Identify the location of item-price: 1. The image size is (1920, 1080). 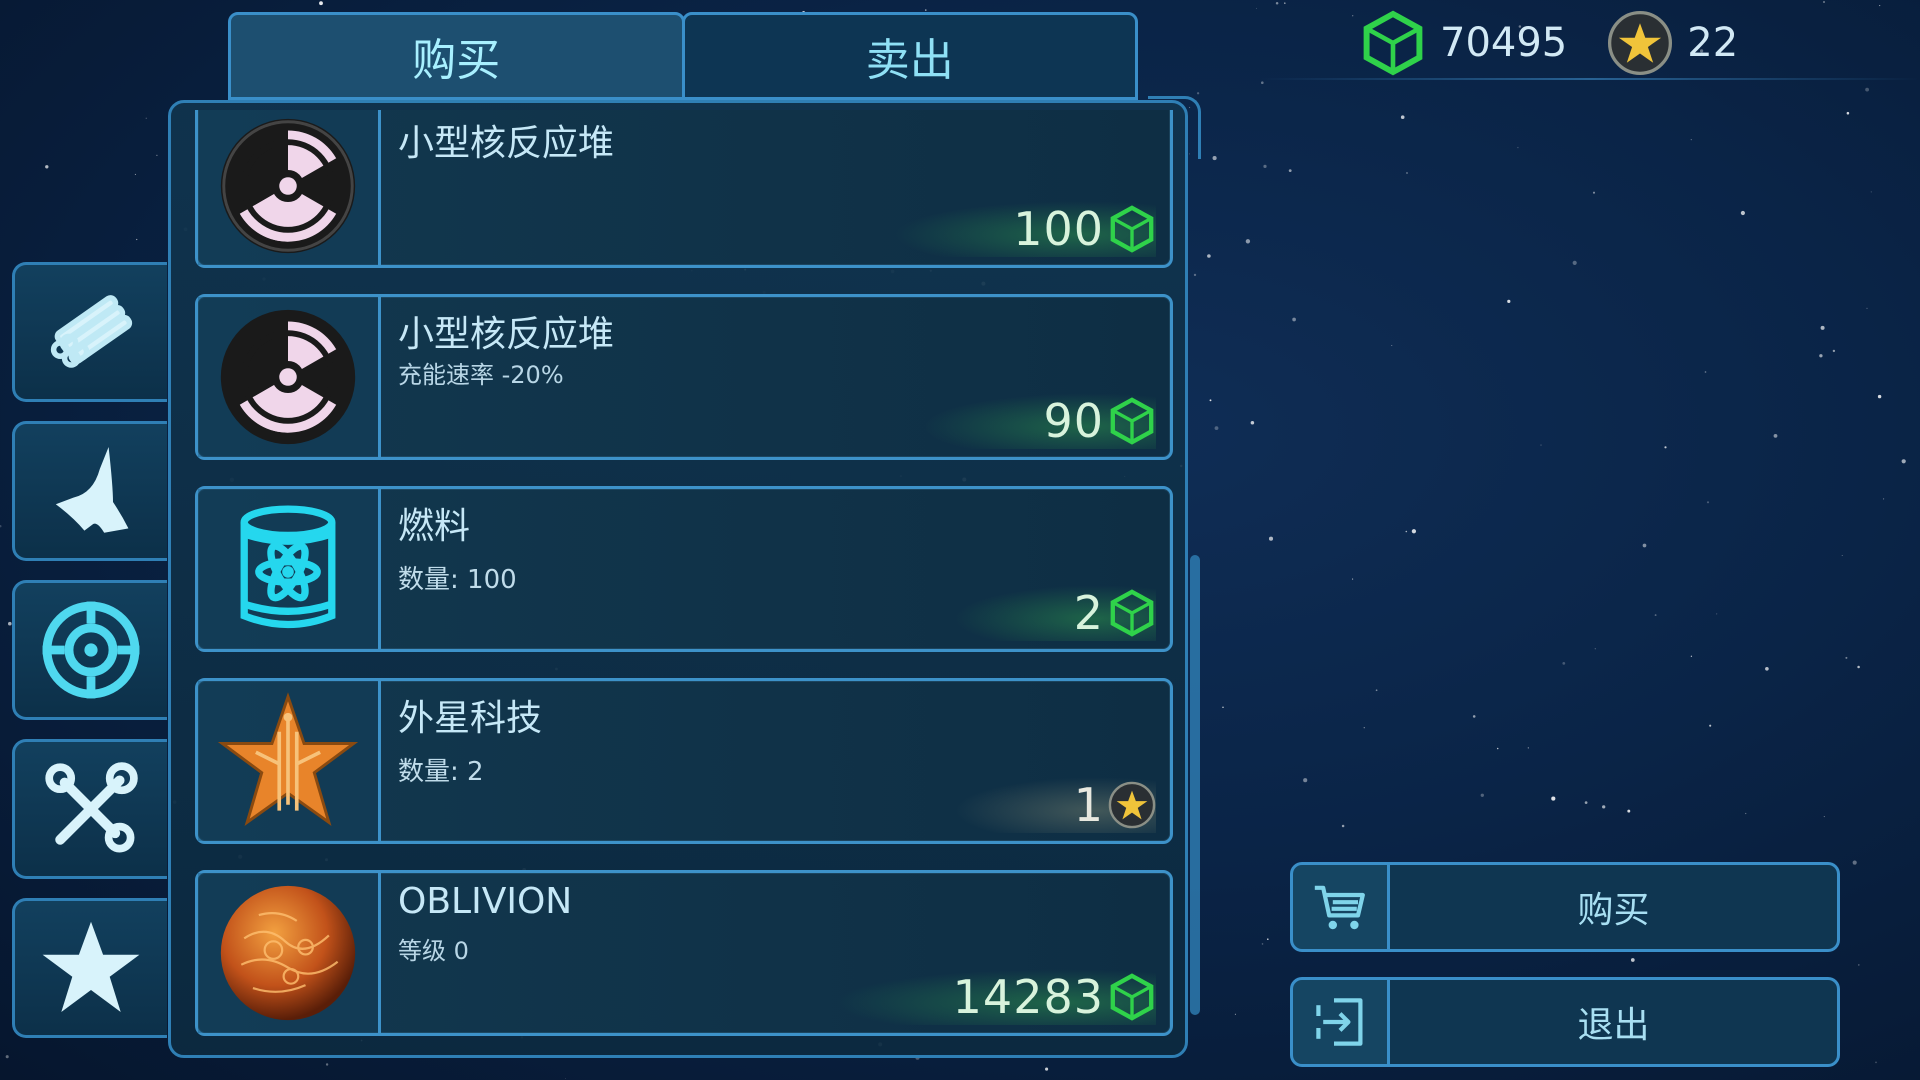
(1054, 805).